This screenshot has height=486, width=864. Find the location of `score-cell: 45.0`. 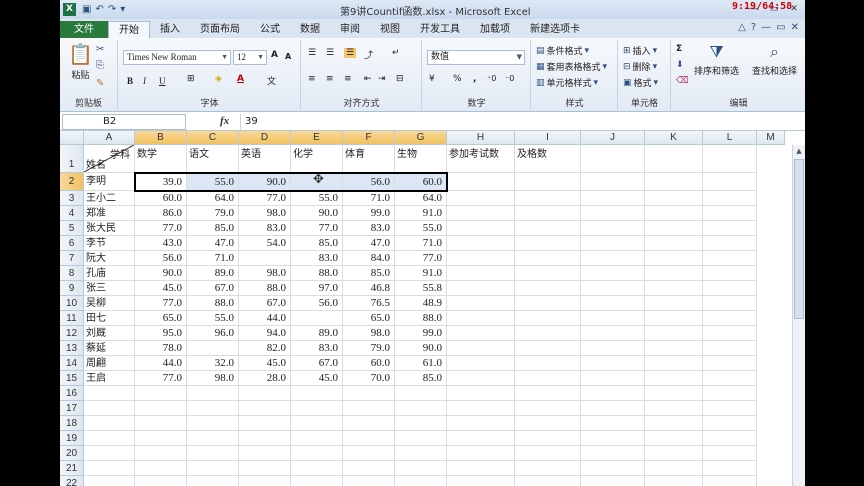

score-cell: 45.0 is located at coordinates (265, 363).